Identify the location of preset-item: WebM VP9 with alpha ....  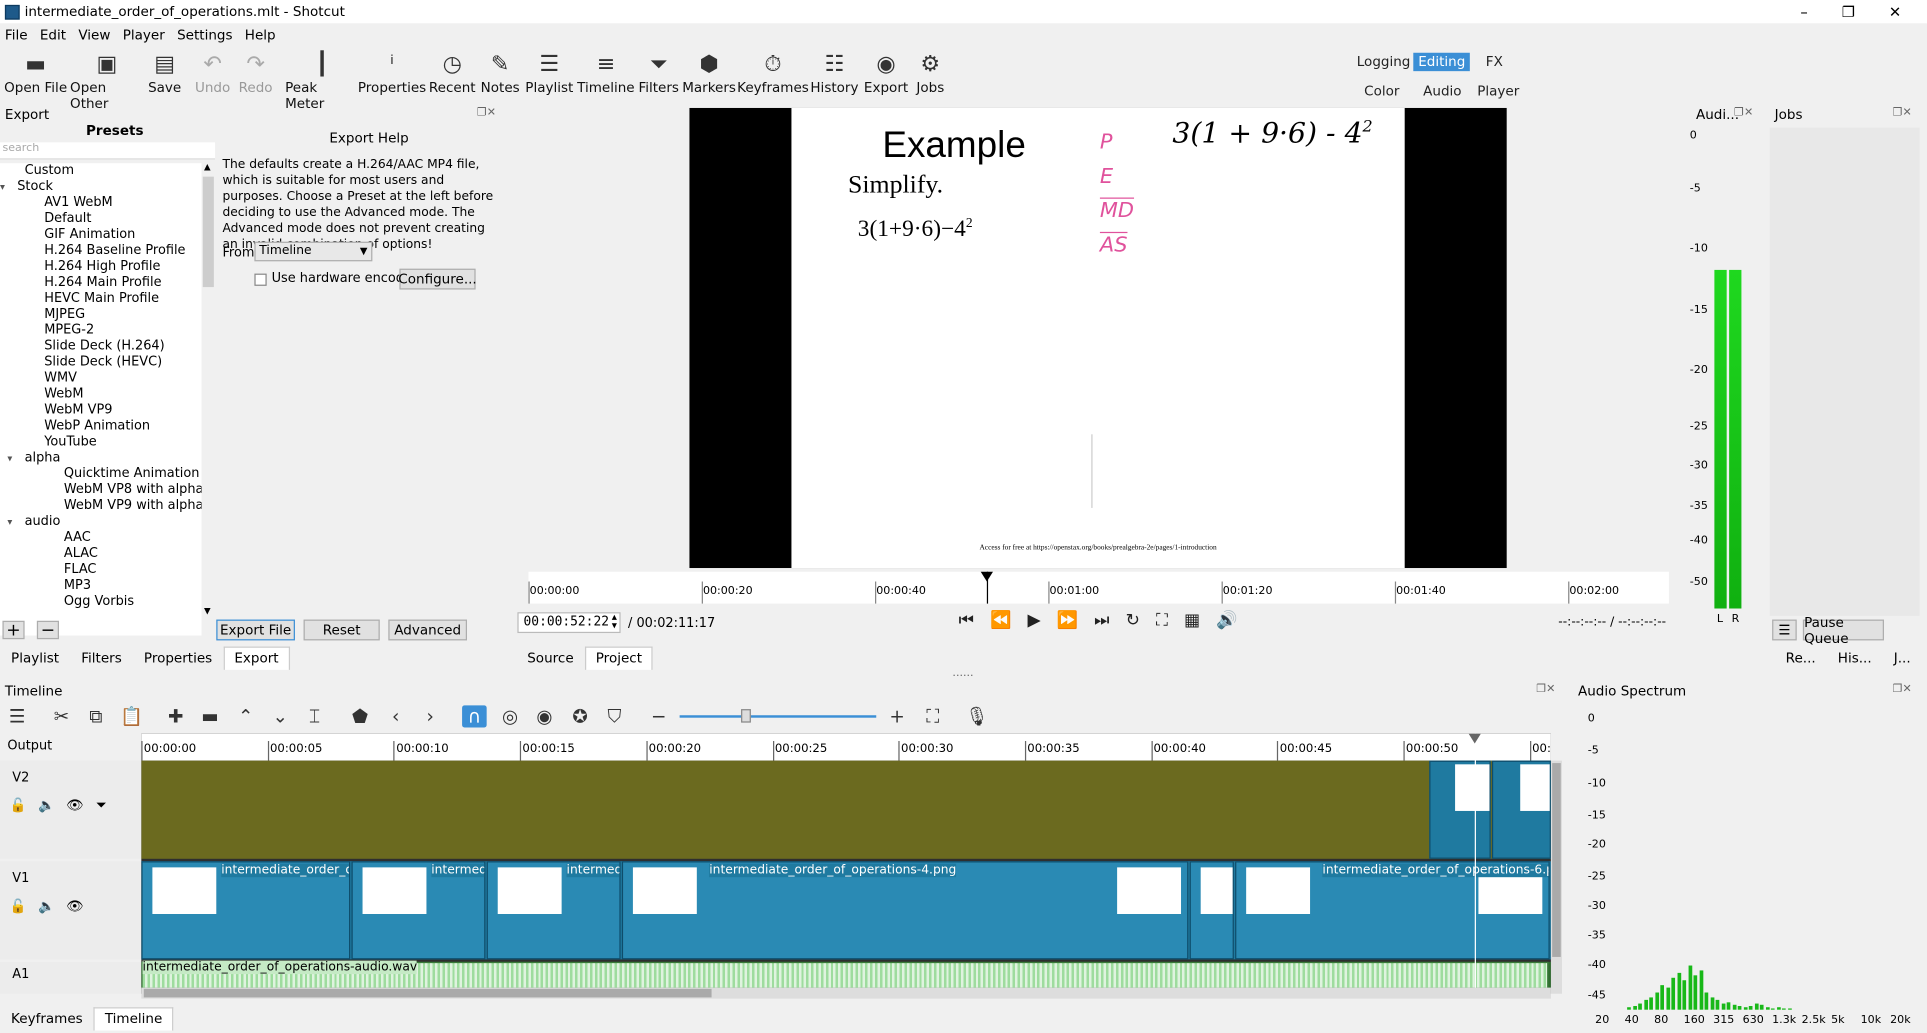
(101, 506).